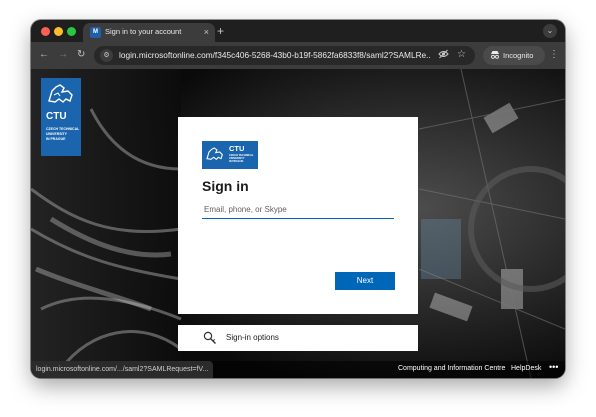 The image size is (596, 417). What do you see at coordinates (81, 55) in the screenshot?
I see `reload-button: ↻` at bounding box center [81, 55].